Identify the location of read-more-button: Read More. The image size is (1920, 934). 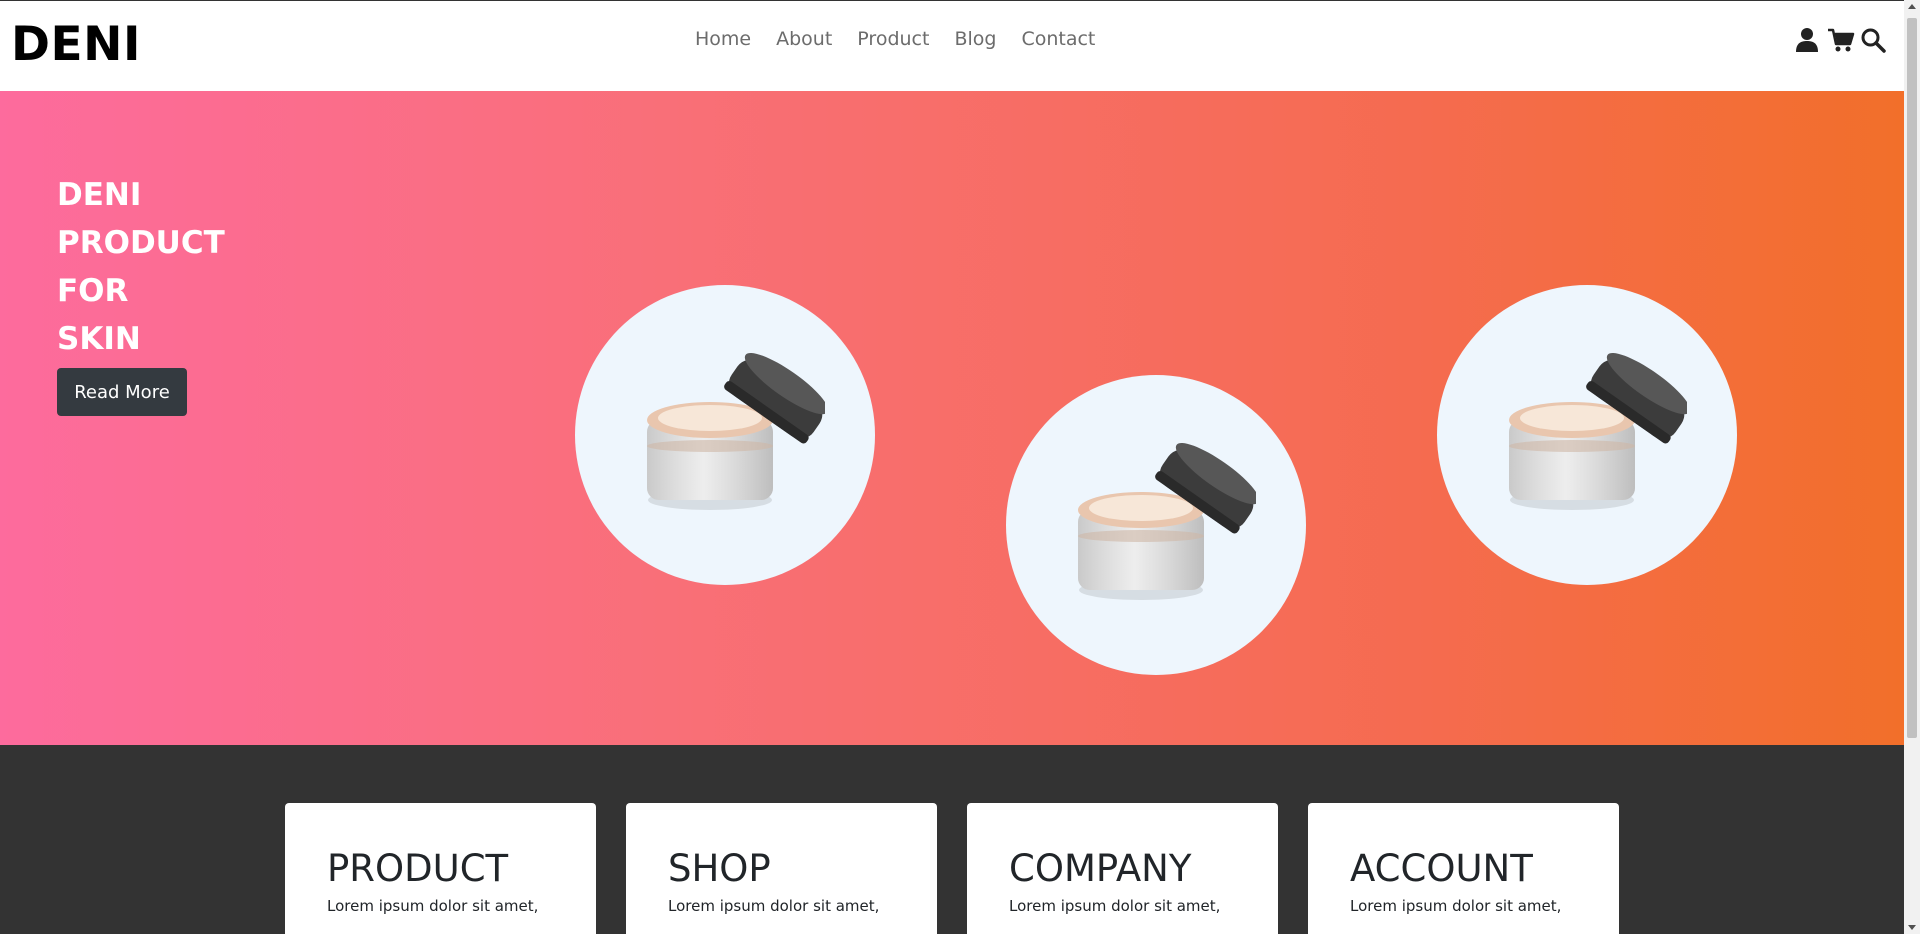
(122, 392).